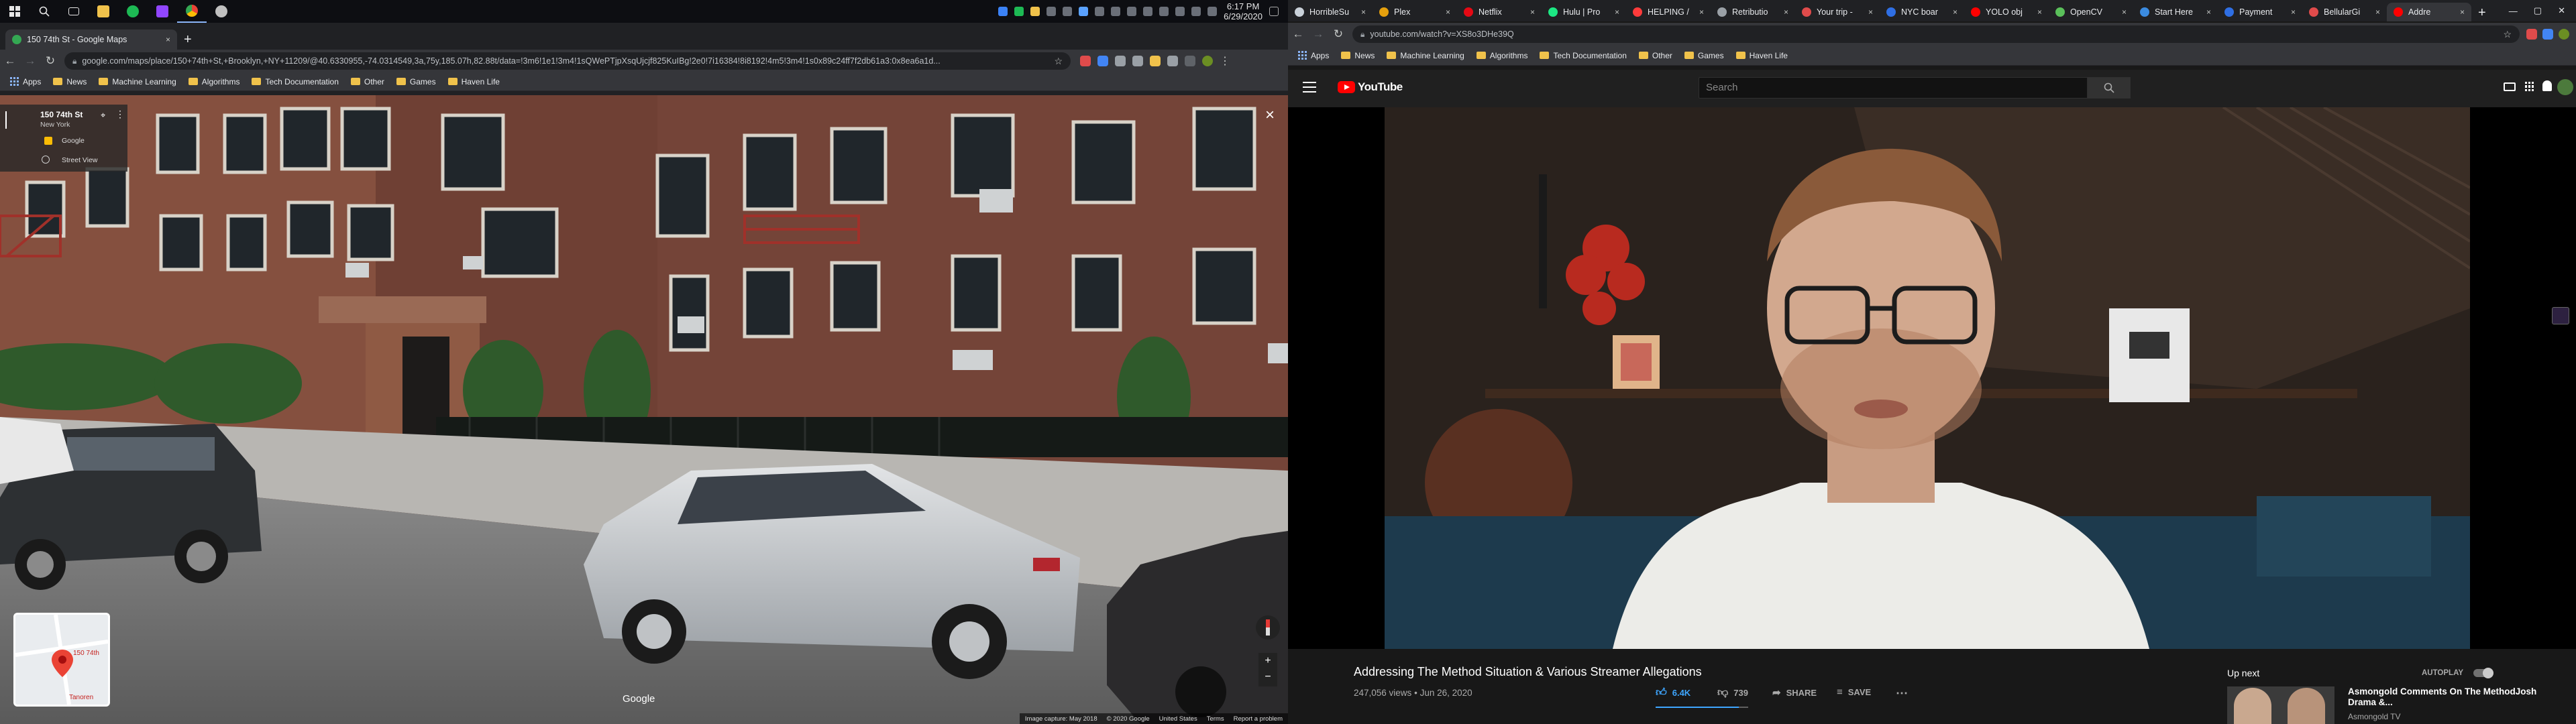 The image size is (2576, 724). What do you see at coordinates (2109, 88) in the screenshot?
I see `search-button` at bounding box center [2109, 88].